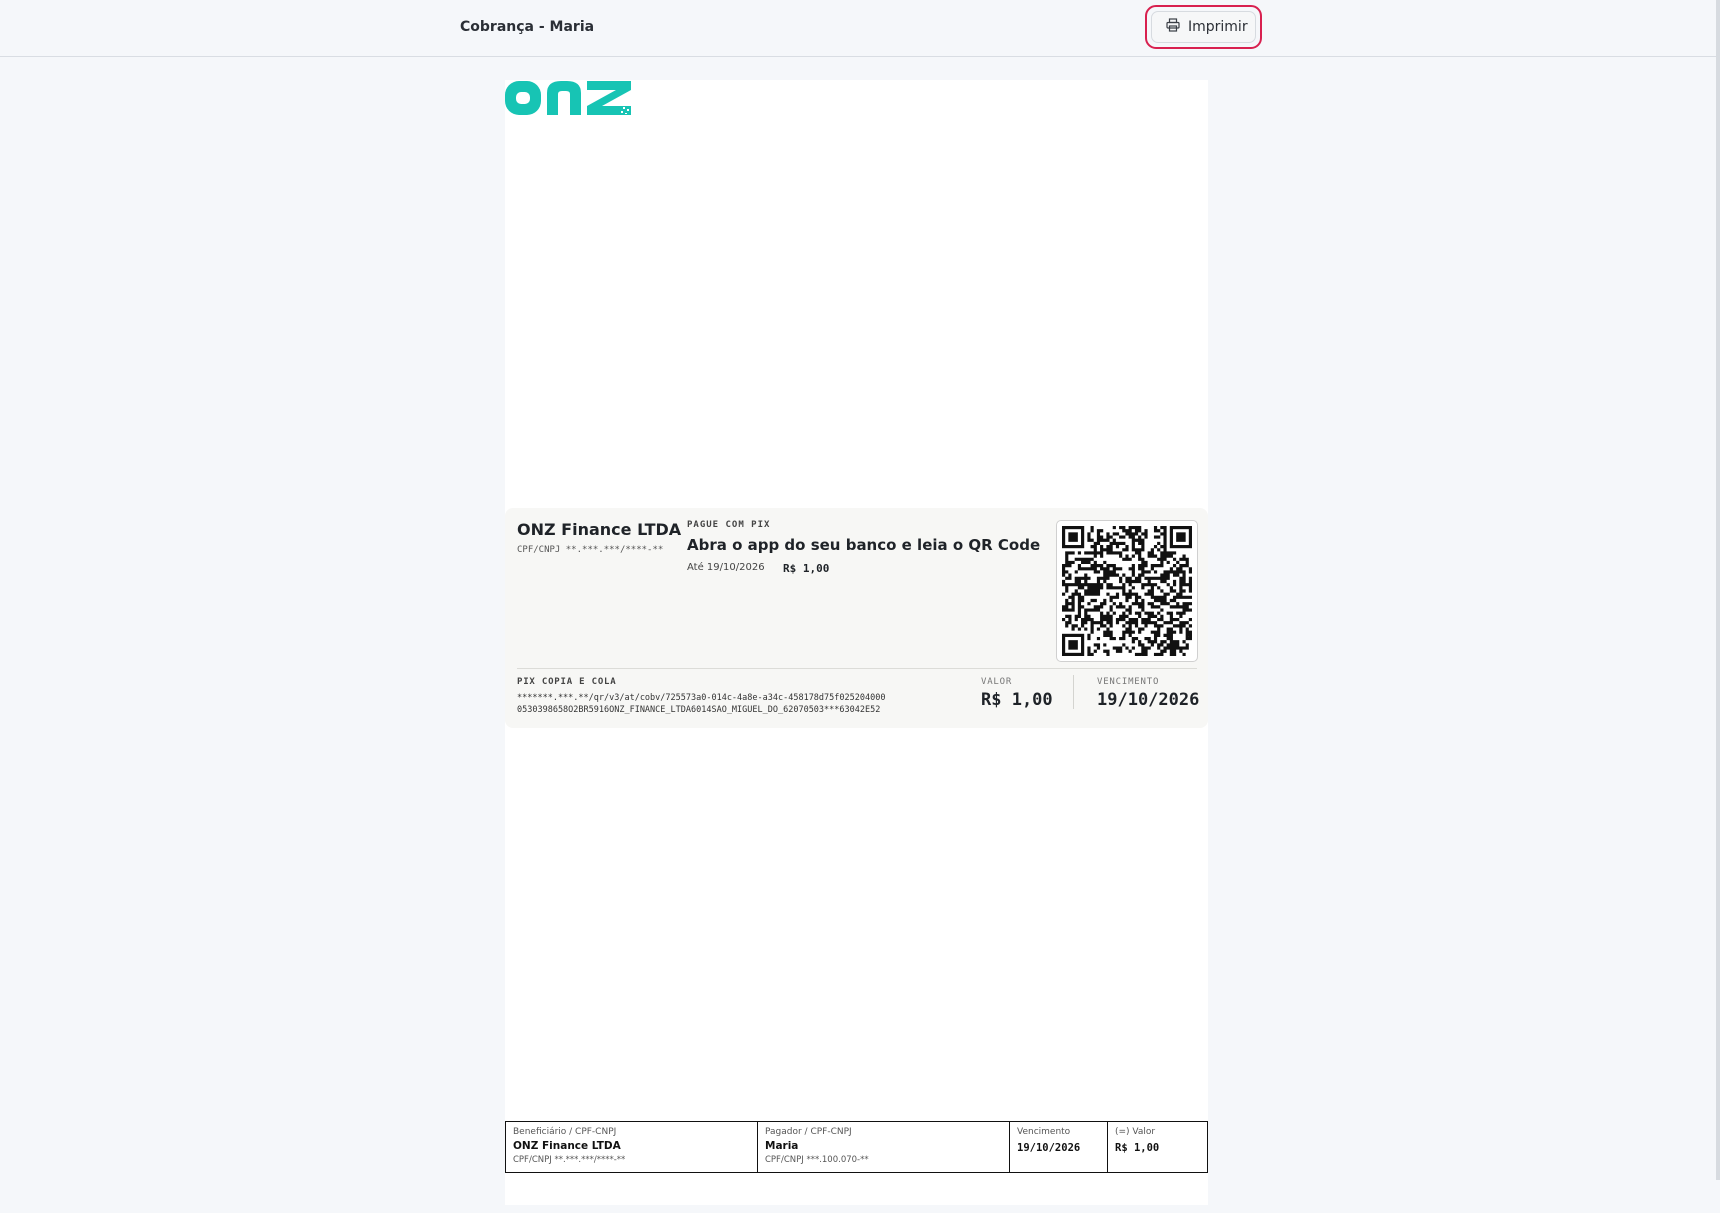 This screenshot has height=1213, width=1720. What do you see at coordinates (726, 567) in the screenshot?
I see `pix-due-until: Até 19/10/2026` at bounding box center [726, 567].